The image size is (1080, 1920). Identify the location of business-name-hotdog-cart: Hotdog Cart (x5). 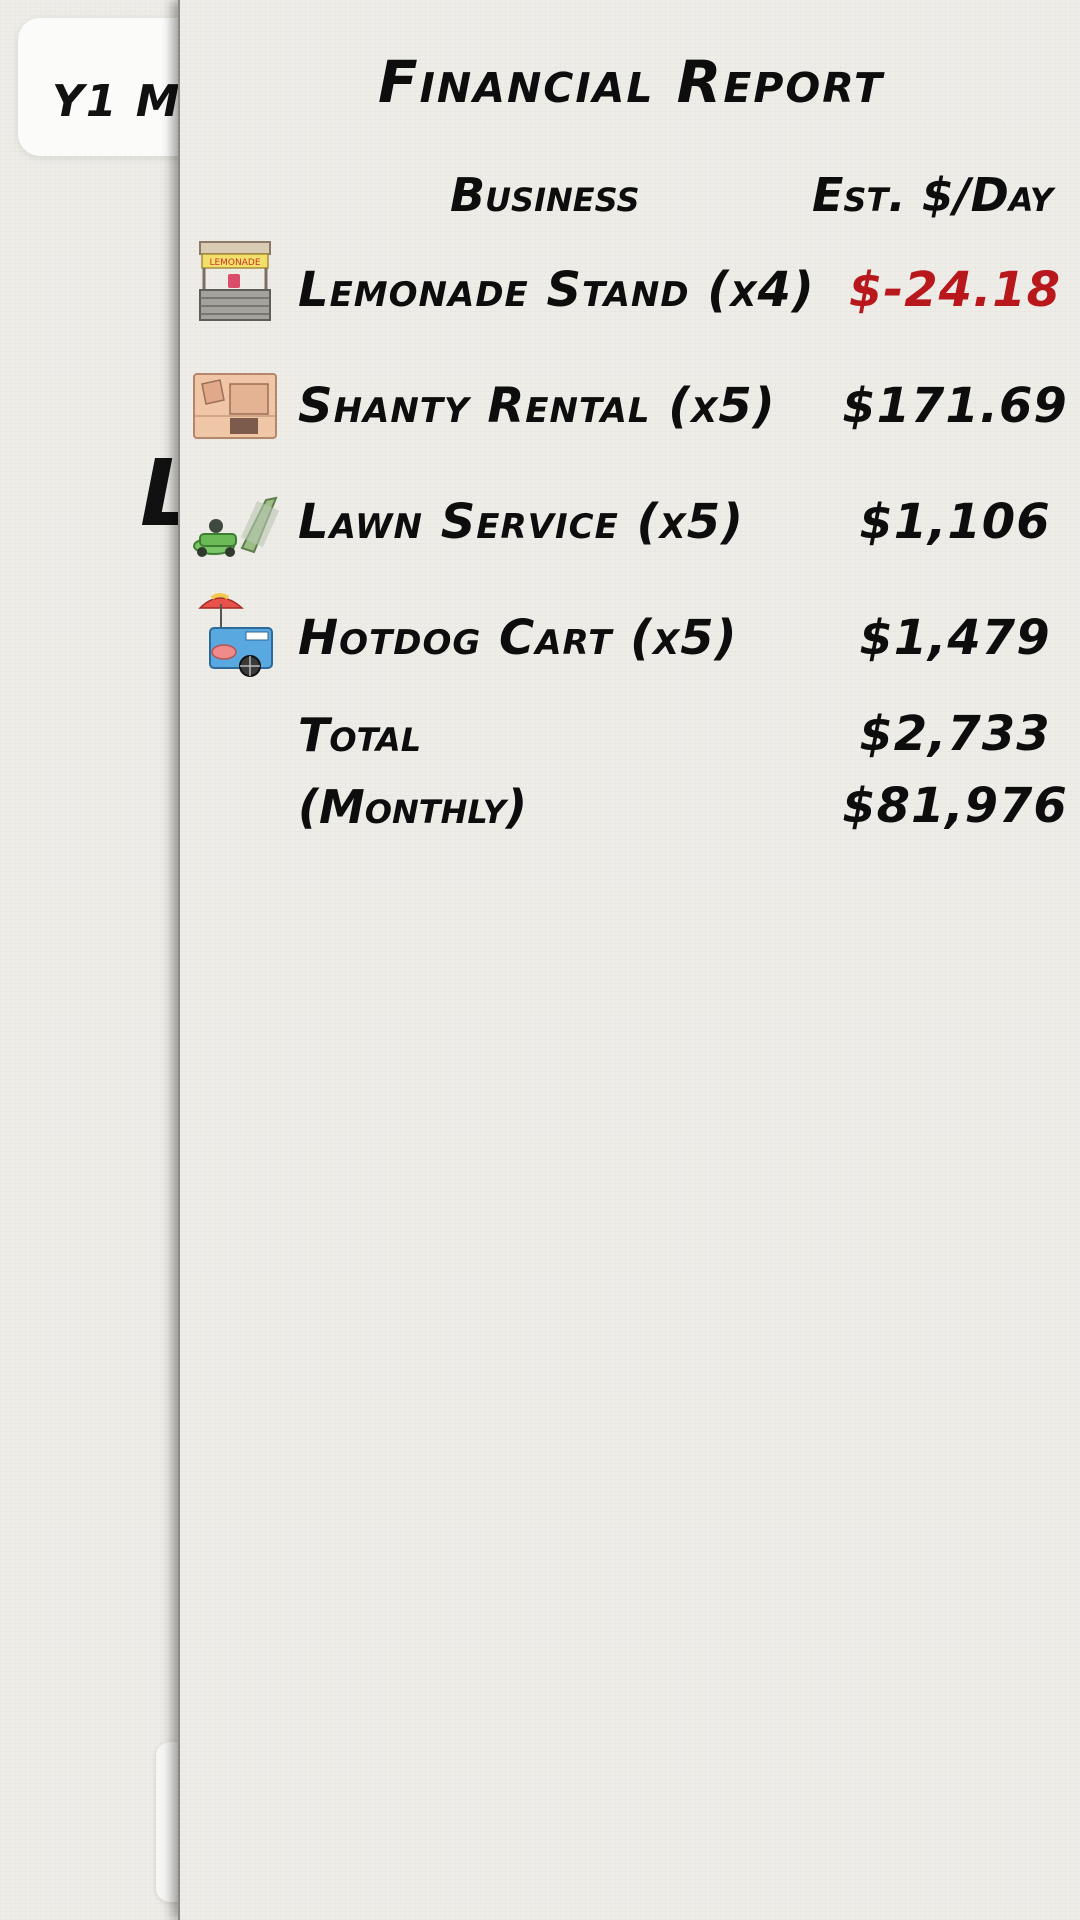
(518, 638).